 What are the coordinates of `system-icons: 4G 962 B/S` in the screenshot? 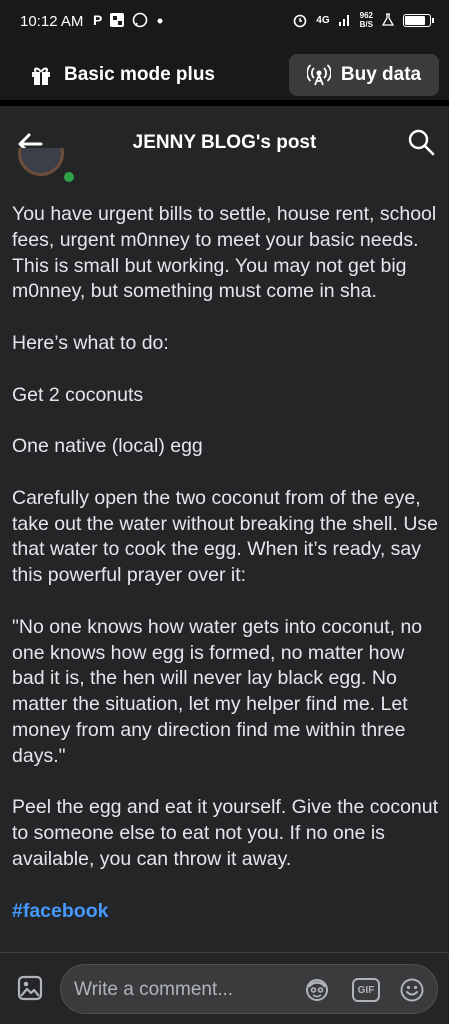 It's located at (363, 20).